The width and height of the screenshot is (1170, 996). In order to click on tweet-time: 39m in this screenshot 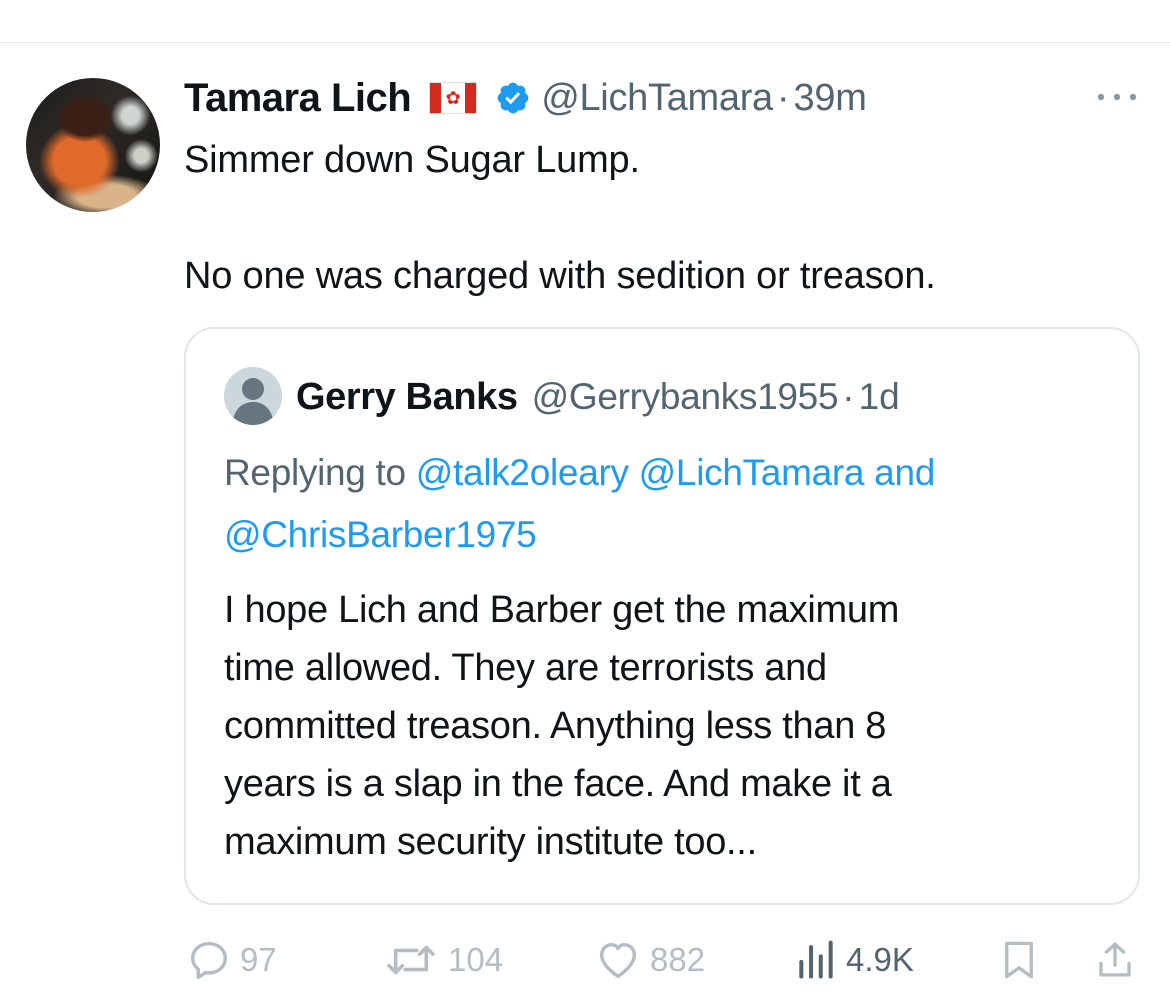, I will do `click(830, 98)`.